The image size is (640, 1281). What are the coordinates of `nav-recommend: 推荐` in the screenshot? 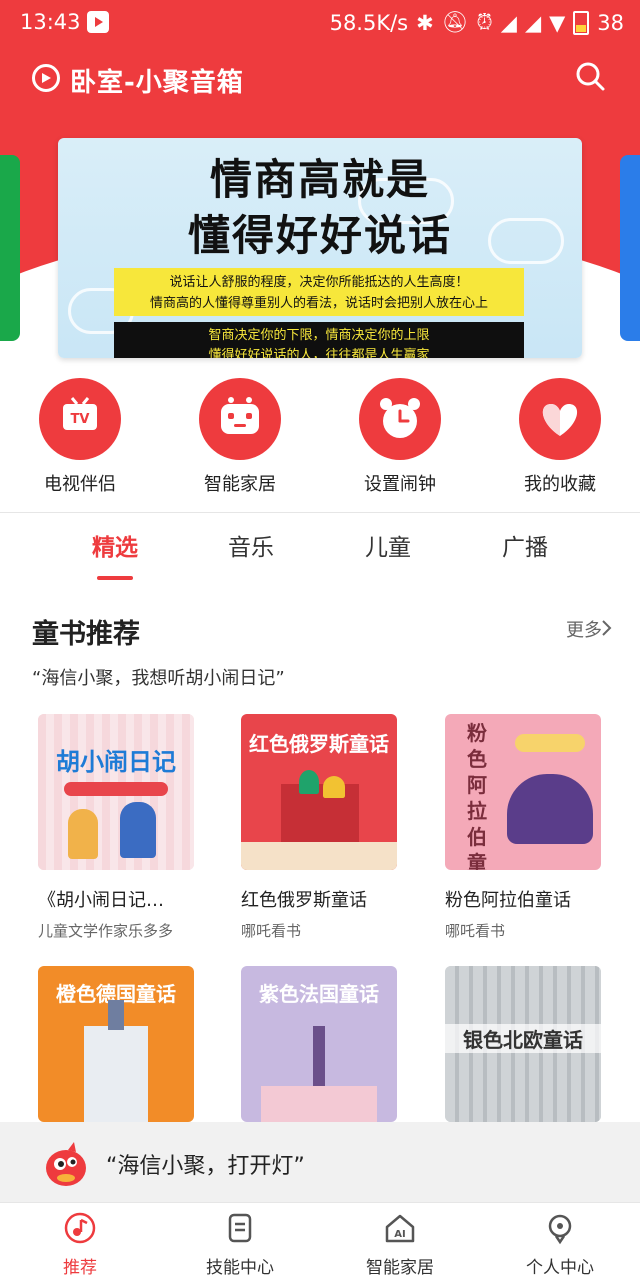 It's located at (80, 1244).